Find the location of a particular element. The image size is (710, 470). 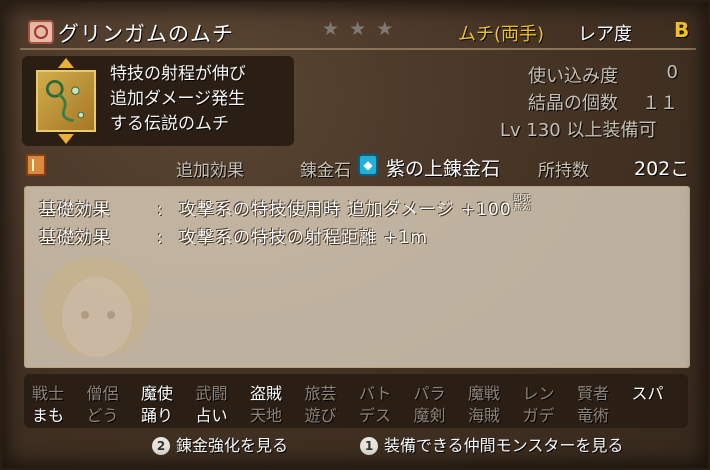

item-description: 特技の射程が伸び 追加ダメージ発生 する伝説のムチ is located at coordinates (178, 99).